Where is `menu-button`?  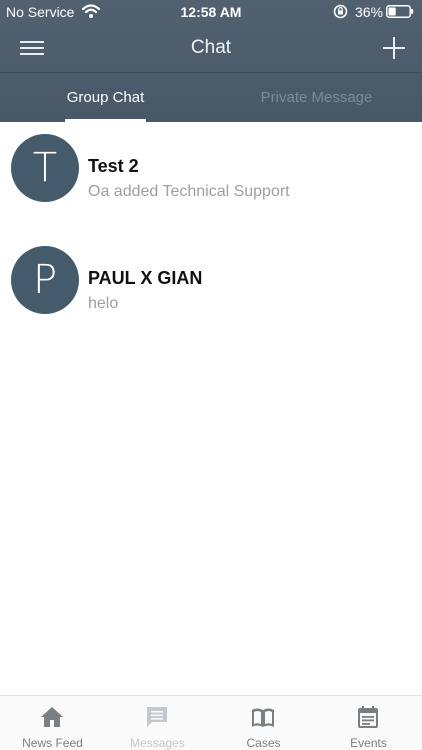
menu-button is located at coordinates (32, 48).